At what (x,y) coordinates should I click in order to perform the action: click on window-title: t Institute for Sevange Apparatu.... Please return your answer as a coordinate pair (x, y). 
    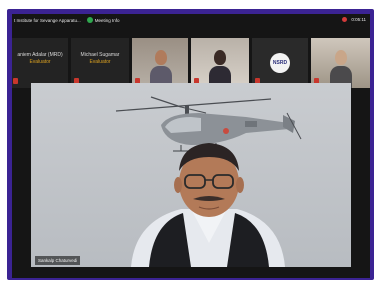
    Looking at the image, I should click on (47, 20).